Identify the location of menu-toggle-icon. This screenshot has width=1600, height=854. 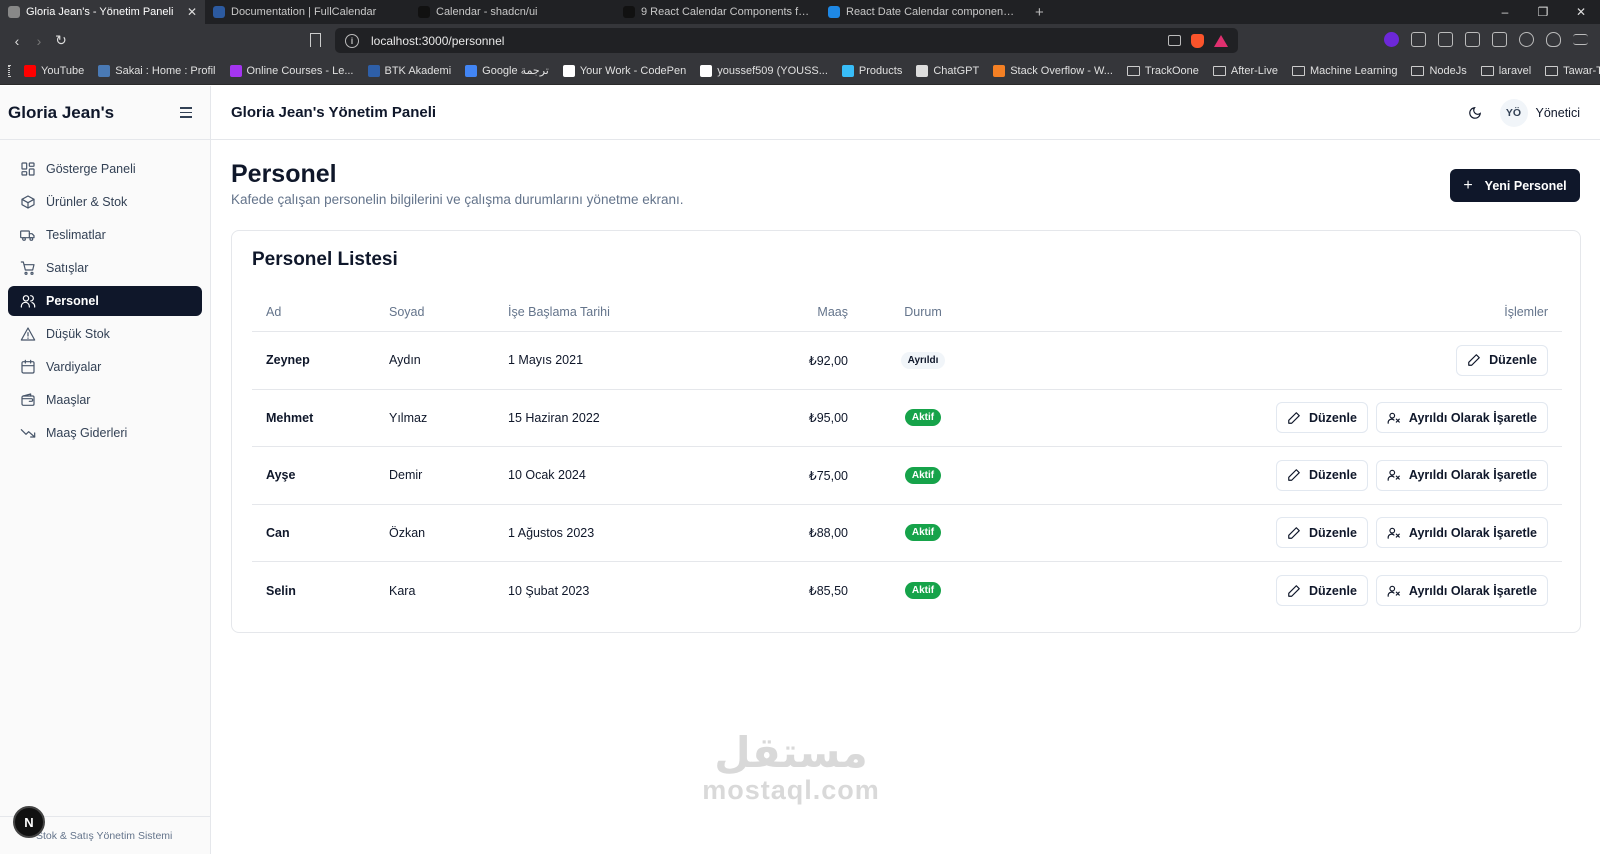
(186, 112).